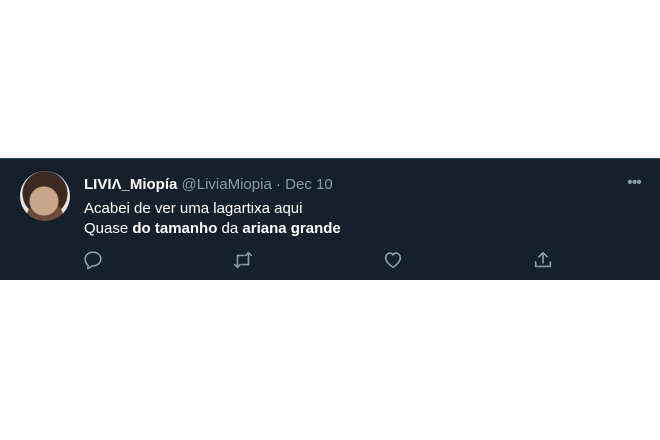 The image size is (660, 440). Describe the element at coordinates (130, 184) in the screenshot. I see `display-name: LIVIΛ_Miopía` at that location.